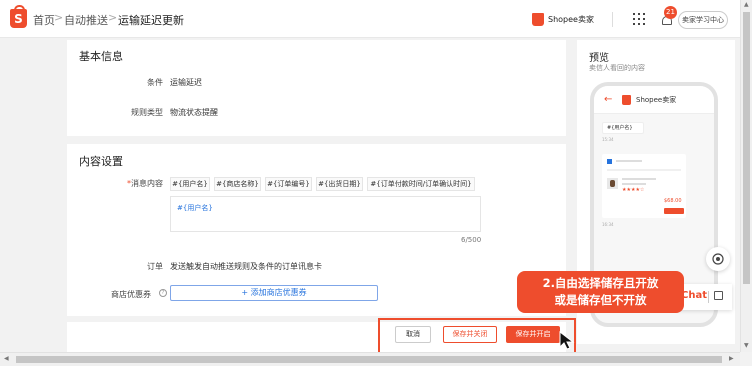 This screenshot has height=366, width=752. I want to click on divider, so click(612, 19).